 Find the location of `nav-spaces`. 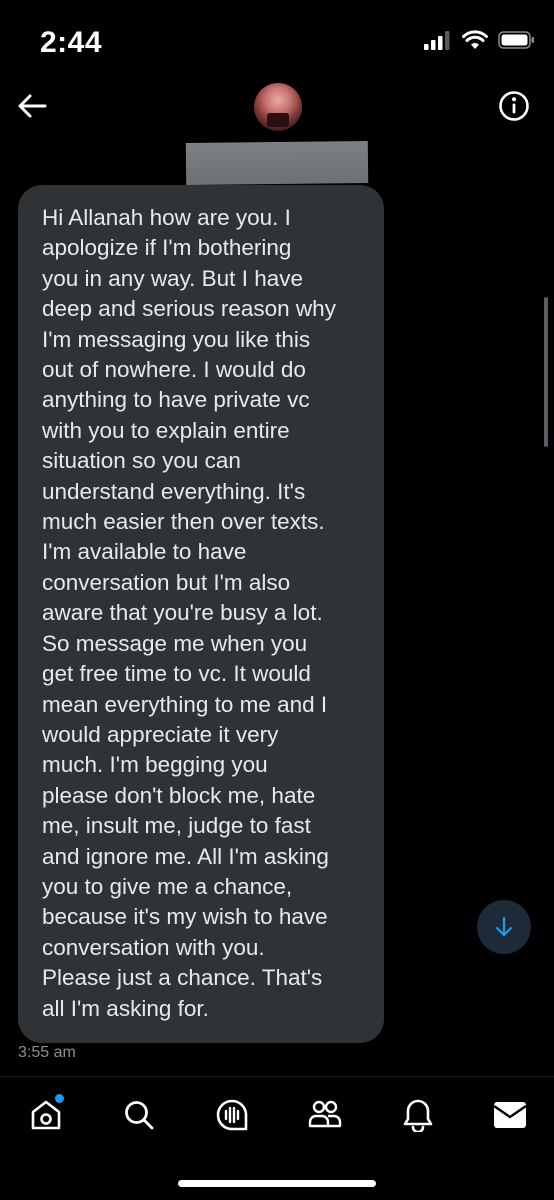

nav-spaces is located at coordinates (232, 1115).